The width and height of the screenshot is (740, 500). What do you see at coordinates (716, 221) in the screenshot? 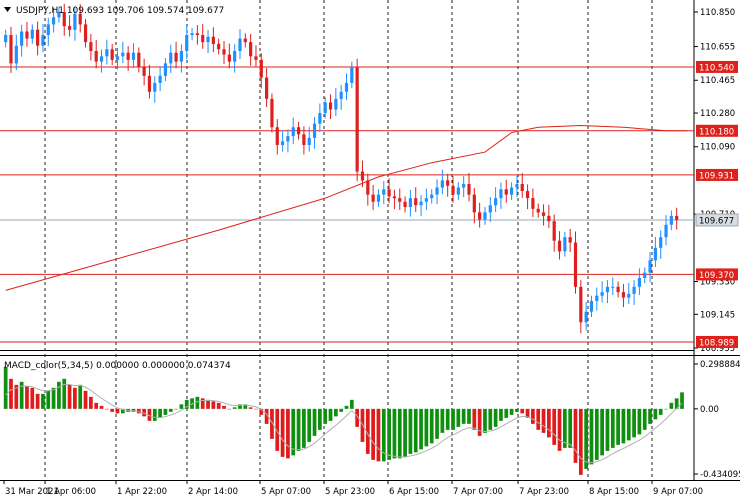
I see `current-price-text: 109.677` at bounding box center [716, 221].